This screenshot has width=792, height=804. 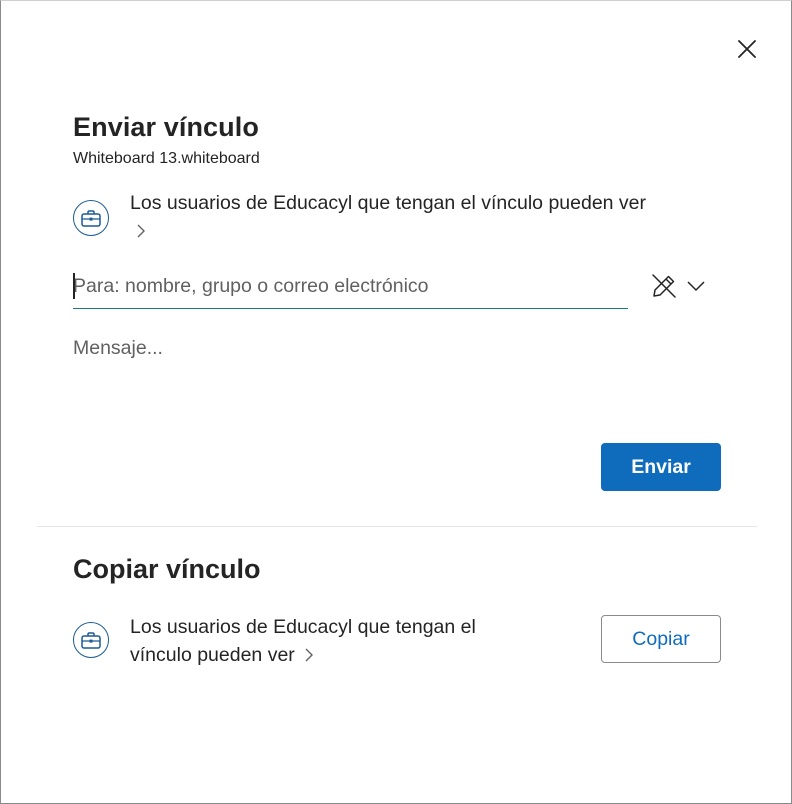 I want to click on send-button: Enviar, so click(x=661, y=467).